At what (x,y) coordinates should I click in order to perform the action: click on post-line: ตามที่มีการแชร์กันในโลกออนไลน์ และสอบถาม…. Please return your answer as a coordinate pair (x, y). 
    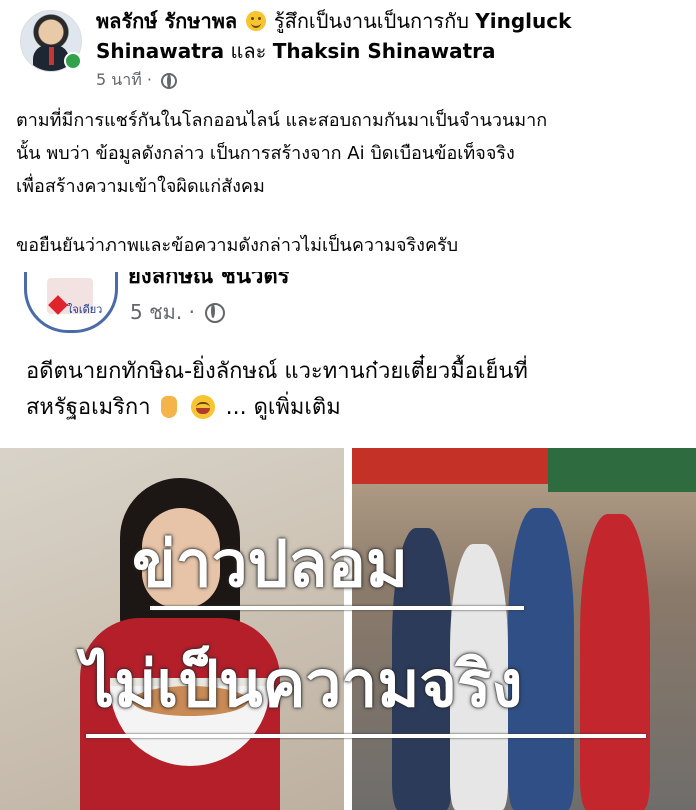
    Looking at the image, I should click on (282, 120).